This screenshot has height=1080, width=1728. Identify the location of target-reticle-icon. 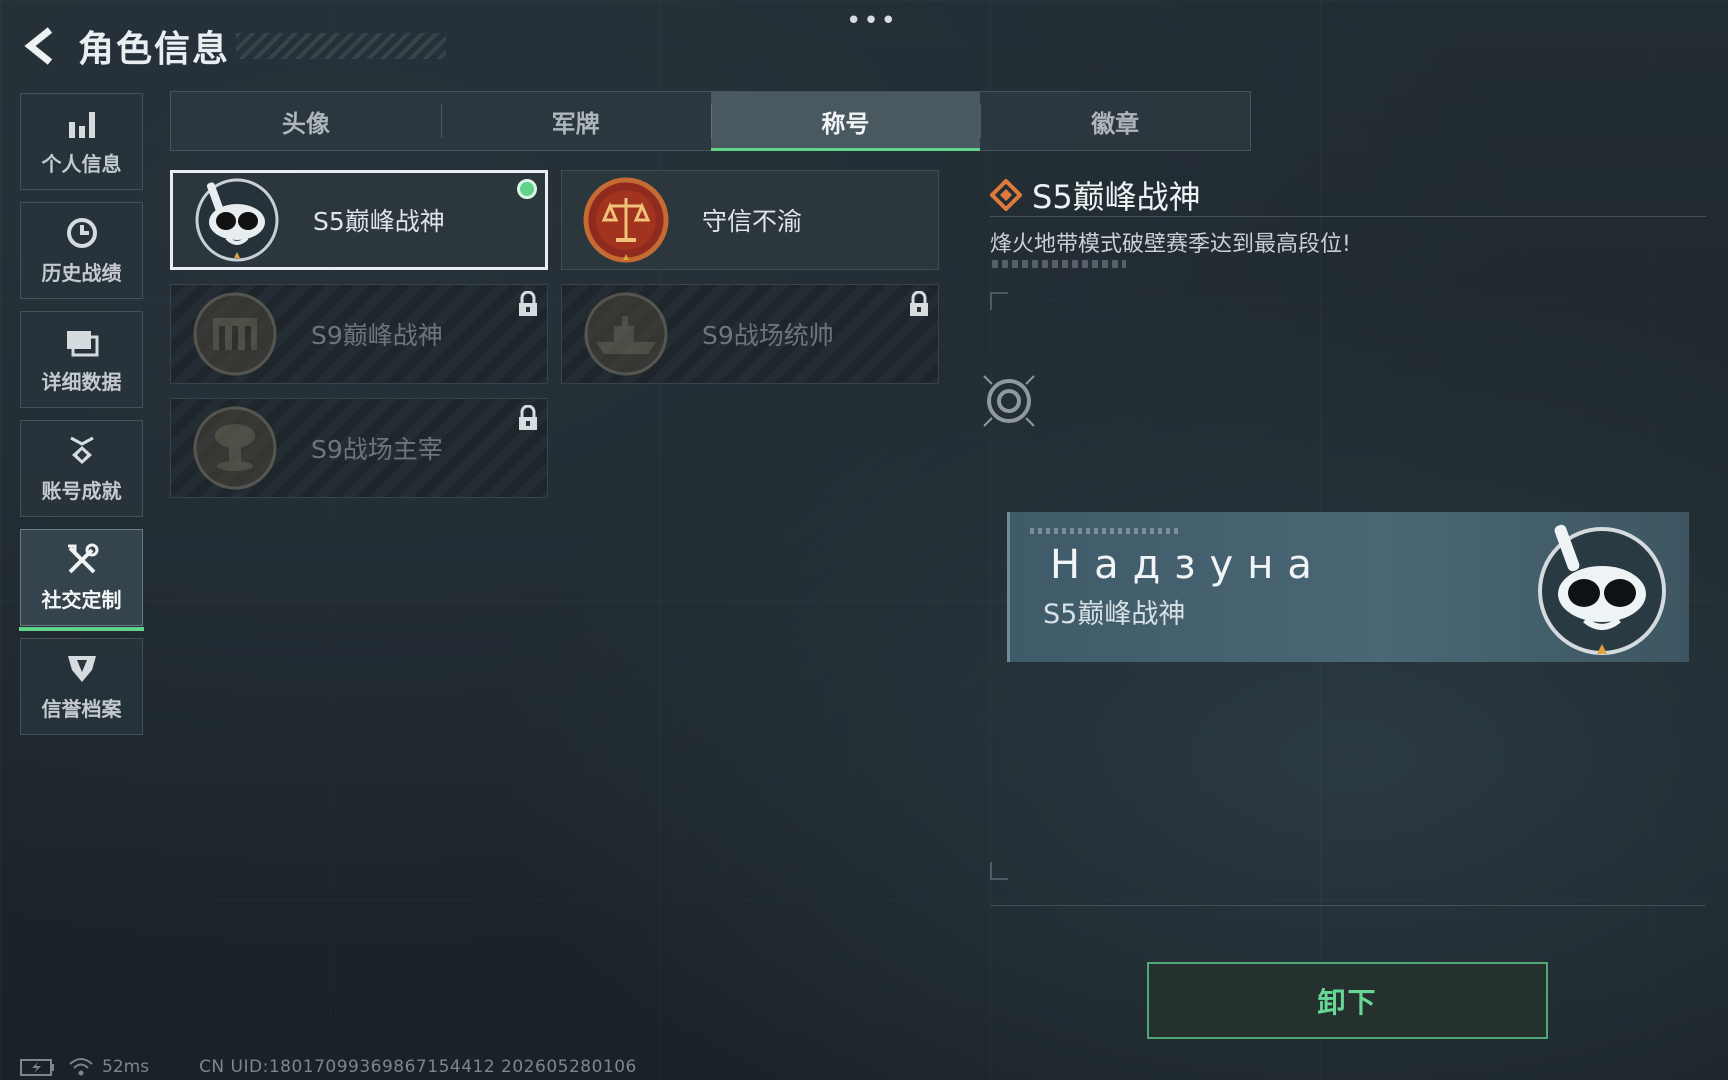
(1009, 403).